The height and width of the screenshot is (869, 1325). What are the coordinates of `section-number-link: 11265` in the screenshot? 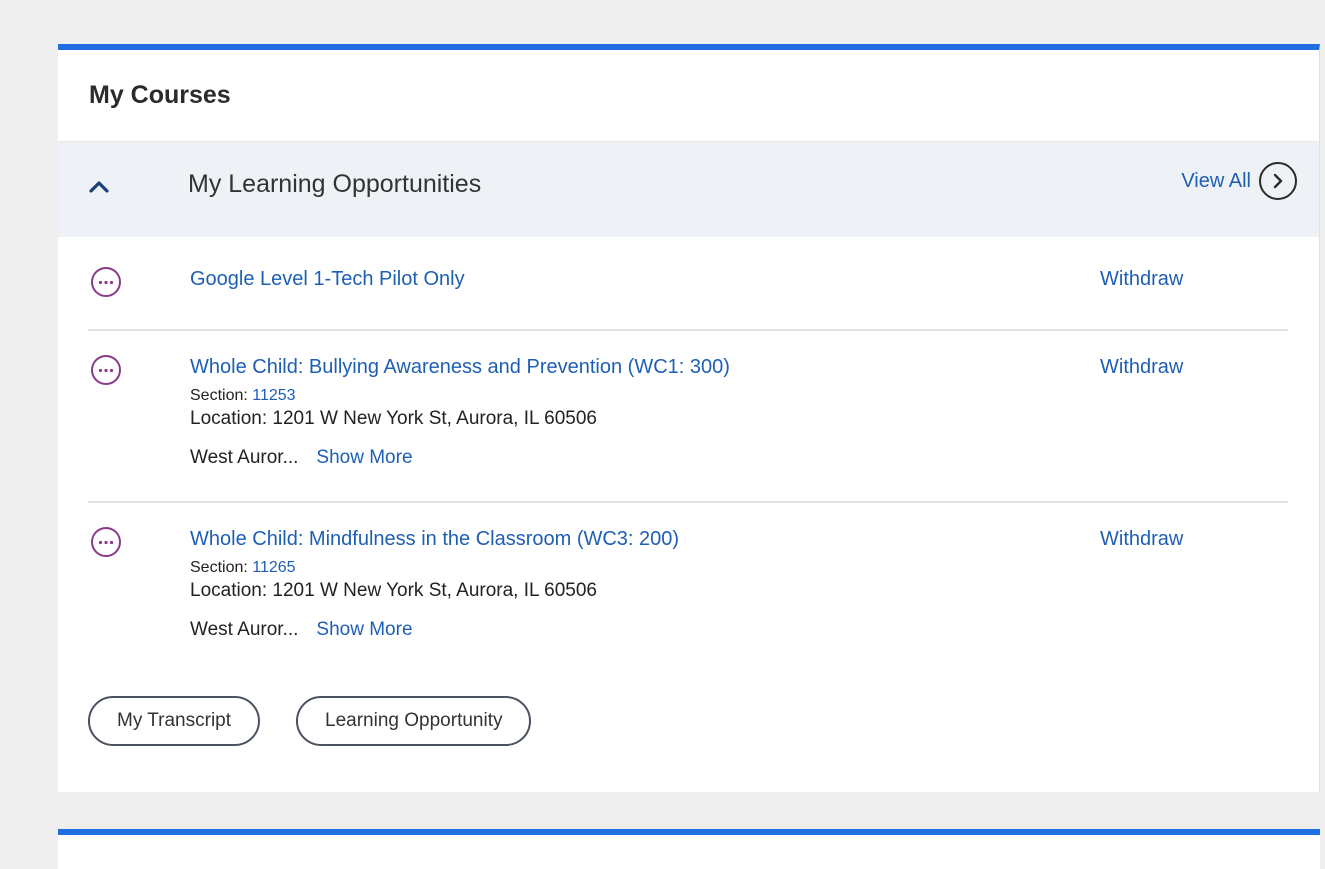 It's located at (273, 567).